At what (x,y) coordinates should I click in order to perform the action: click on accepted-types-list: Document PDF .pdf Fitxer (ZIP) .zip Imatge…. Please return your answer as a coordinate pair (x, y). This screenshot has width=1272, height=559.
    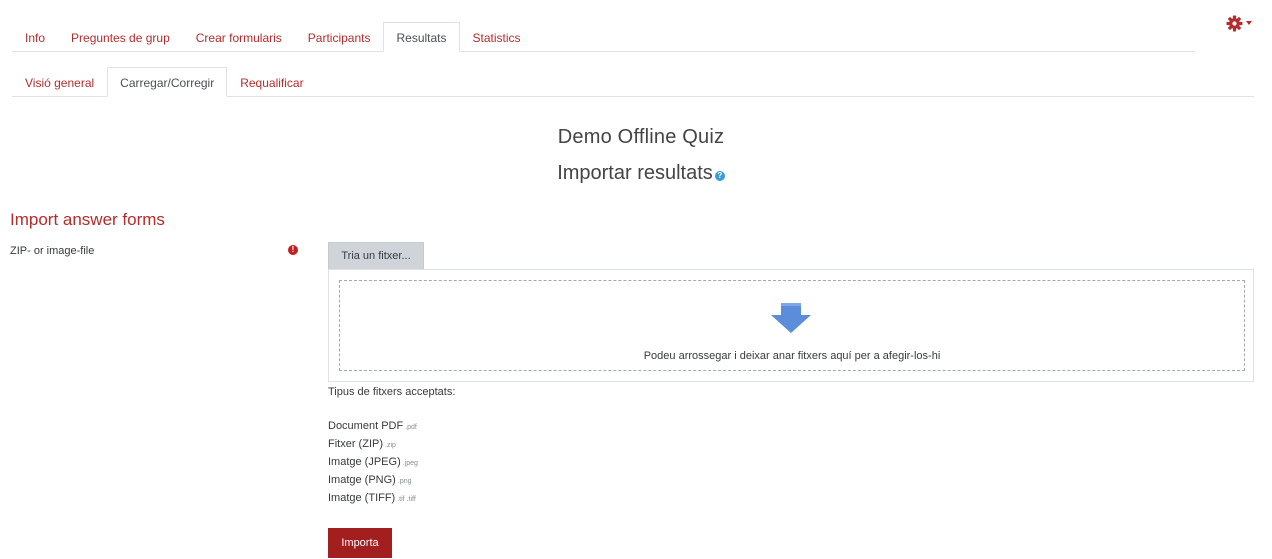
    Looking at the image, I should click on (373, 463).